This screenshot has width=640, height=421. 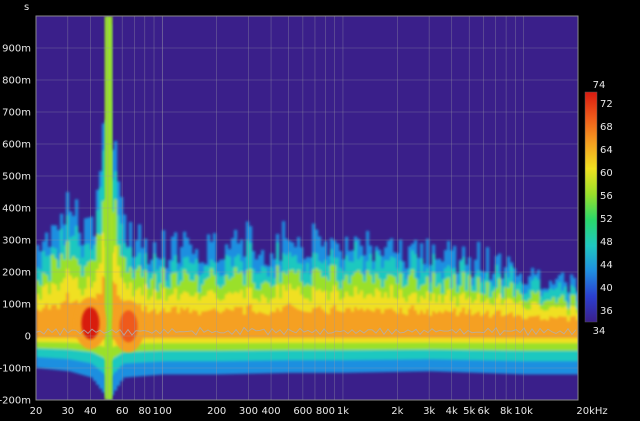 I want to click on x-tick-label: 300, so click(x=248, y=411).